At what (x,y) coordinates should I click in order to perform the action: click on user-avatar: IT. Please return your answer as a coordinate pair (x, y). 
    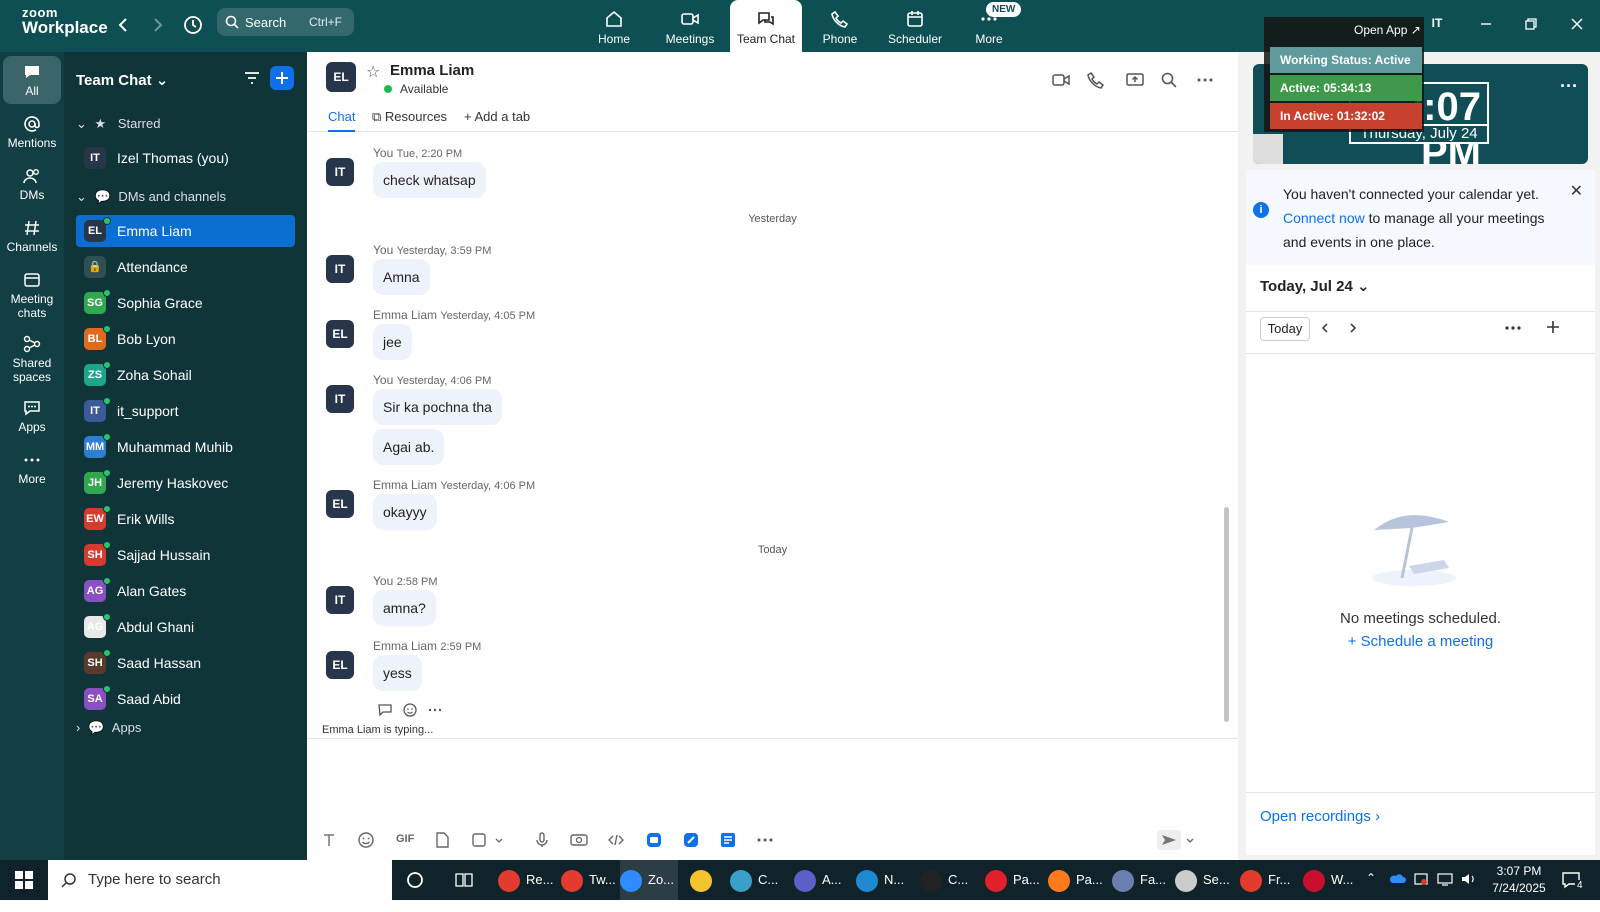
    Looking at the image, I should click on (1437, 23).